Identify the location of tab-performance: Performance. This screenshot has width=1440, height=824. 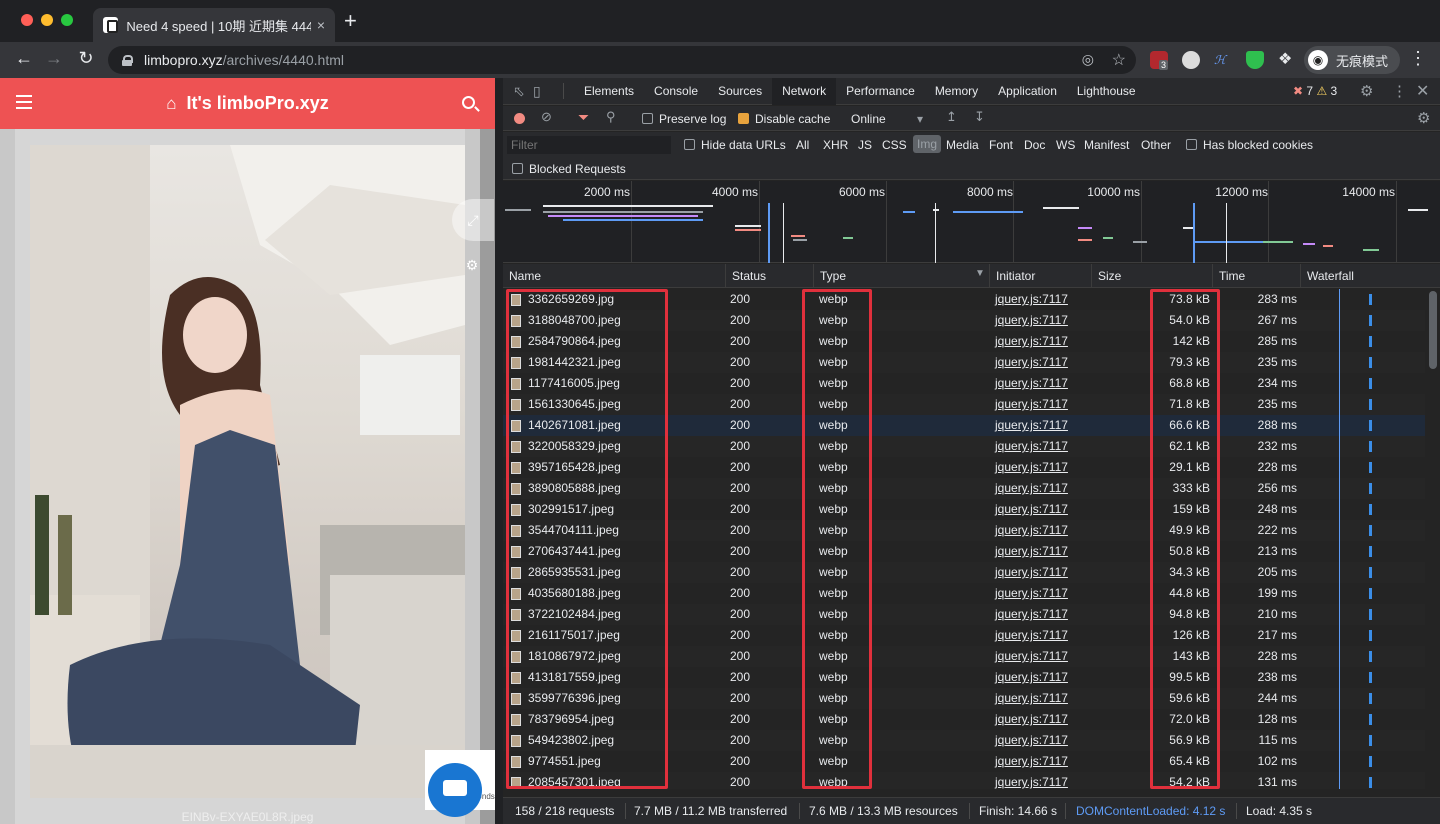
(880, 91).